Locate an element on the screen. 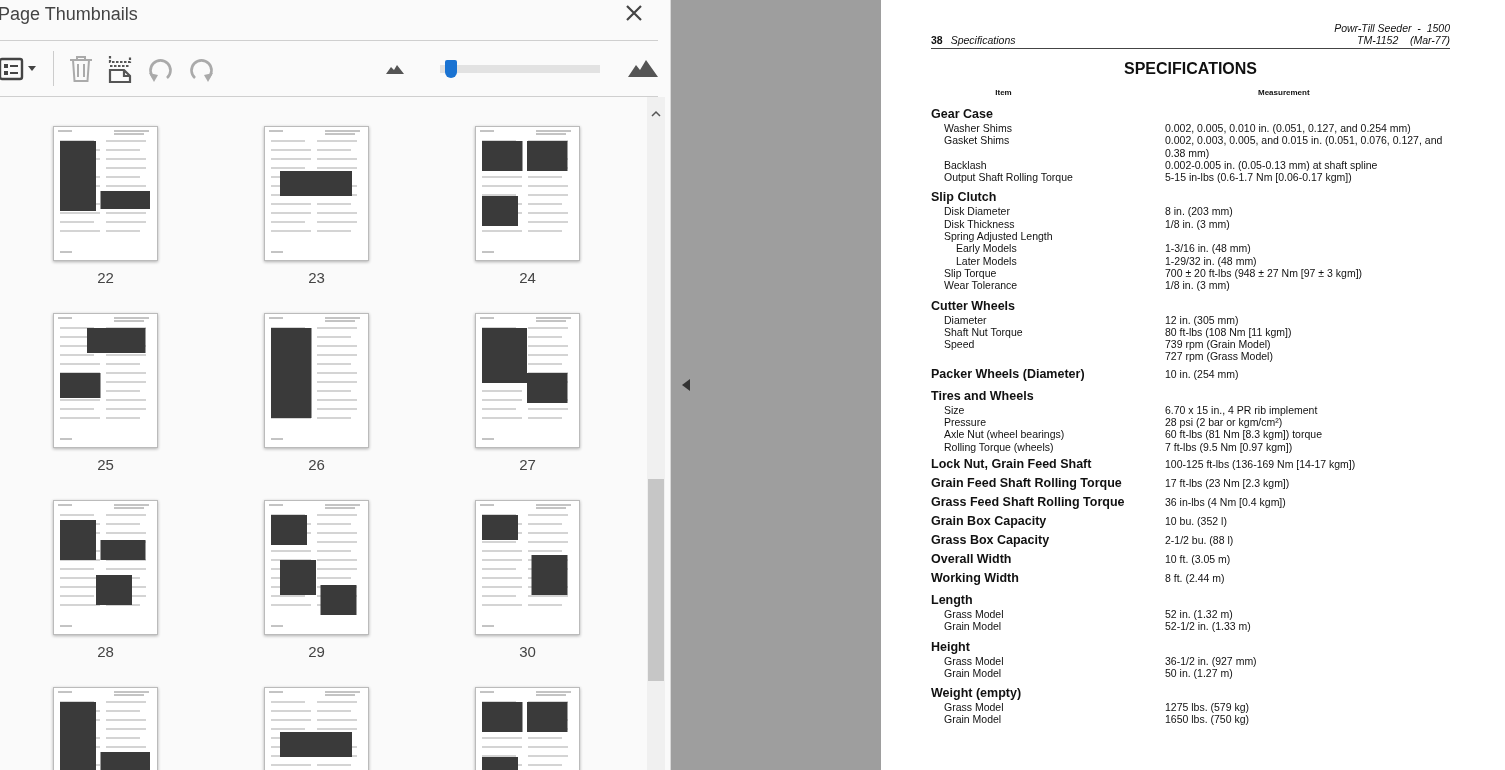 The height and width of the screenshot is (770, 1505). scrollbar is located at coordinates (656, 433).